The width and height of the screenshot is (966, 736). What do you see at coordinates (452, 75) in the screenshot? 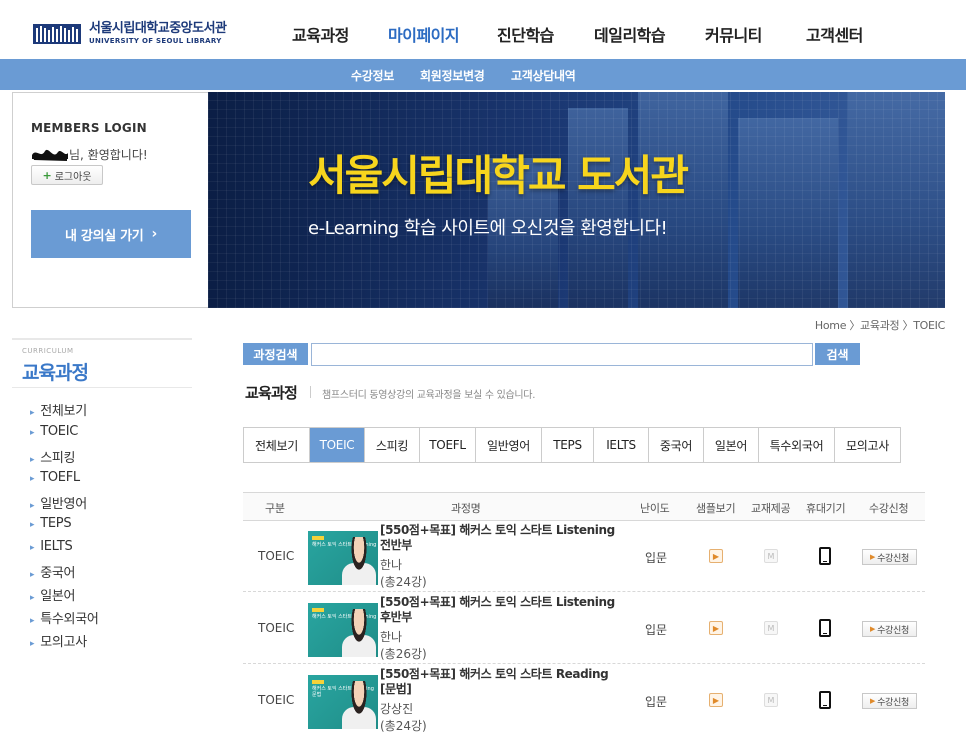
I see `subnav-edit-profile: 회원정보변경` at bounding box center [452, 75].